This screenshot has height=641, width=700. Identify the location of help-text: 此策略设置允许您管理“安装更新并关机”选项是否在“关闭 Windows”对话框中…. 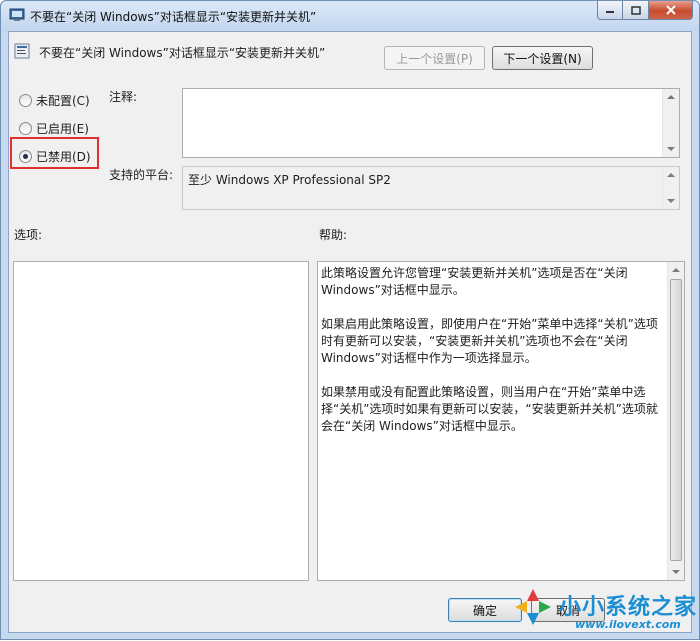
(493, 358).